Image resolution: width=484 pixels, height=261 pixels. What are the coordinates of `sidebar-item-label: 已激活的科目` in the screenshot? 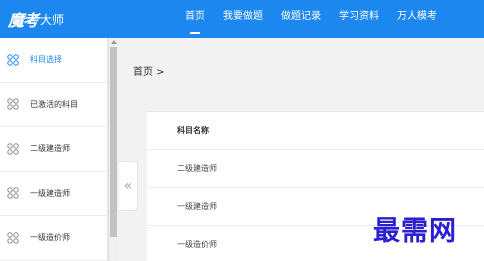 It's located at (54, 104).